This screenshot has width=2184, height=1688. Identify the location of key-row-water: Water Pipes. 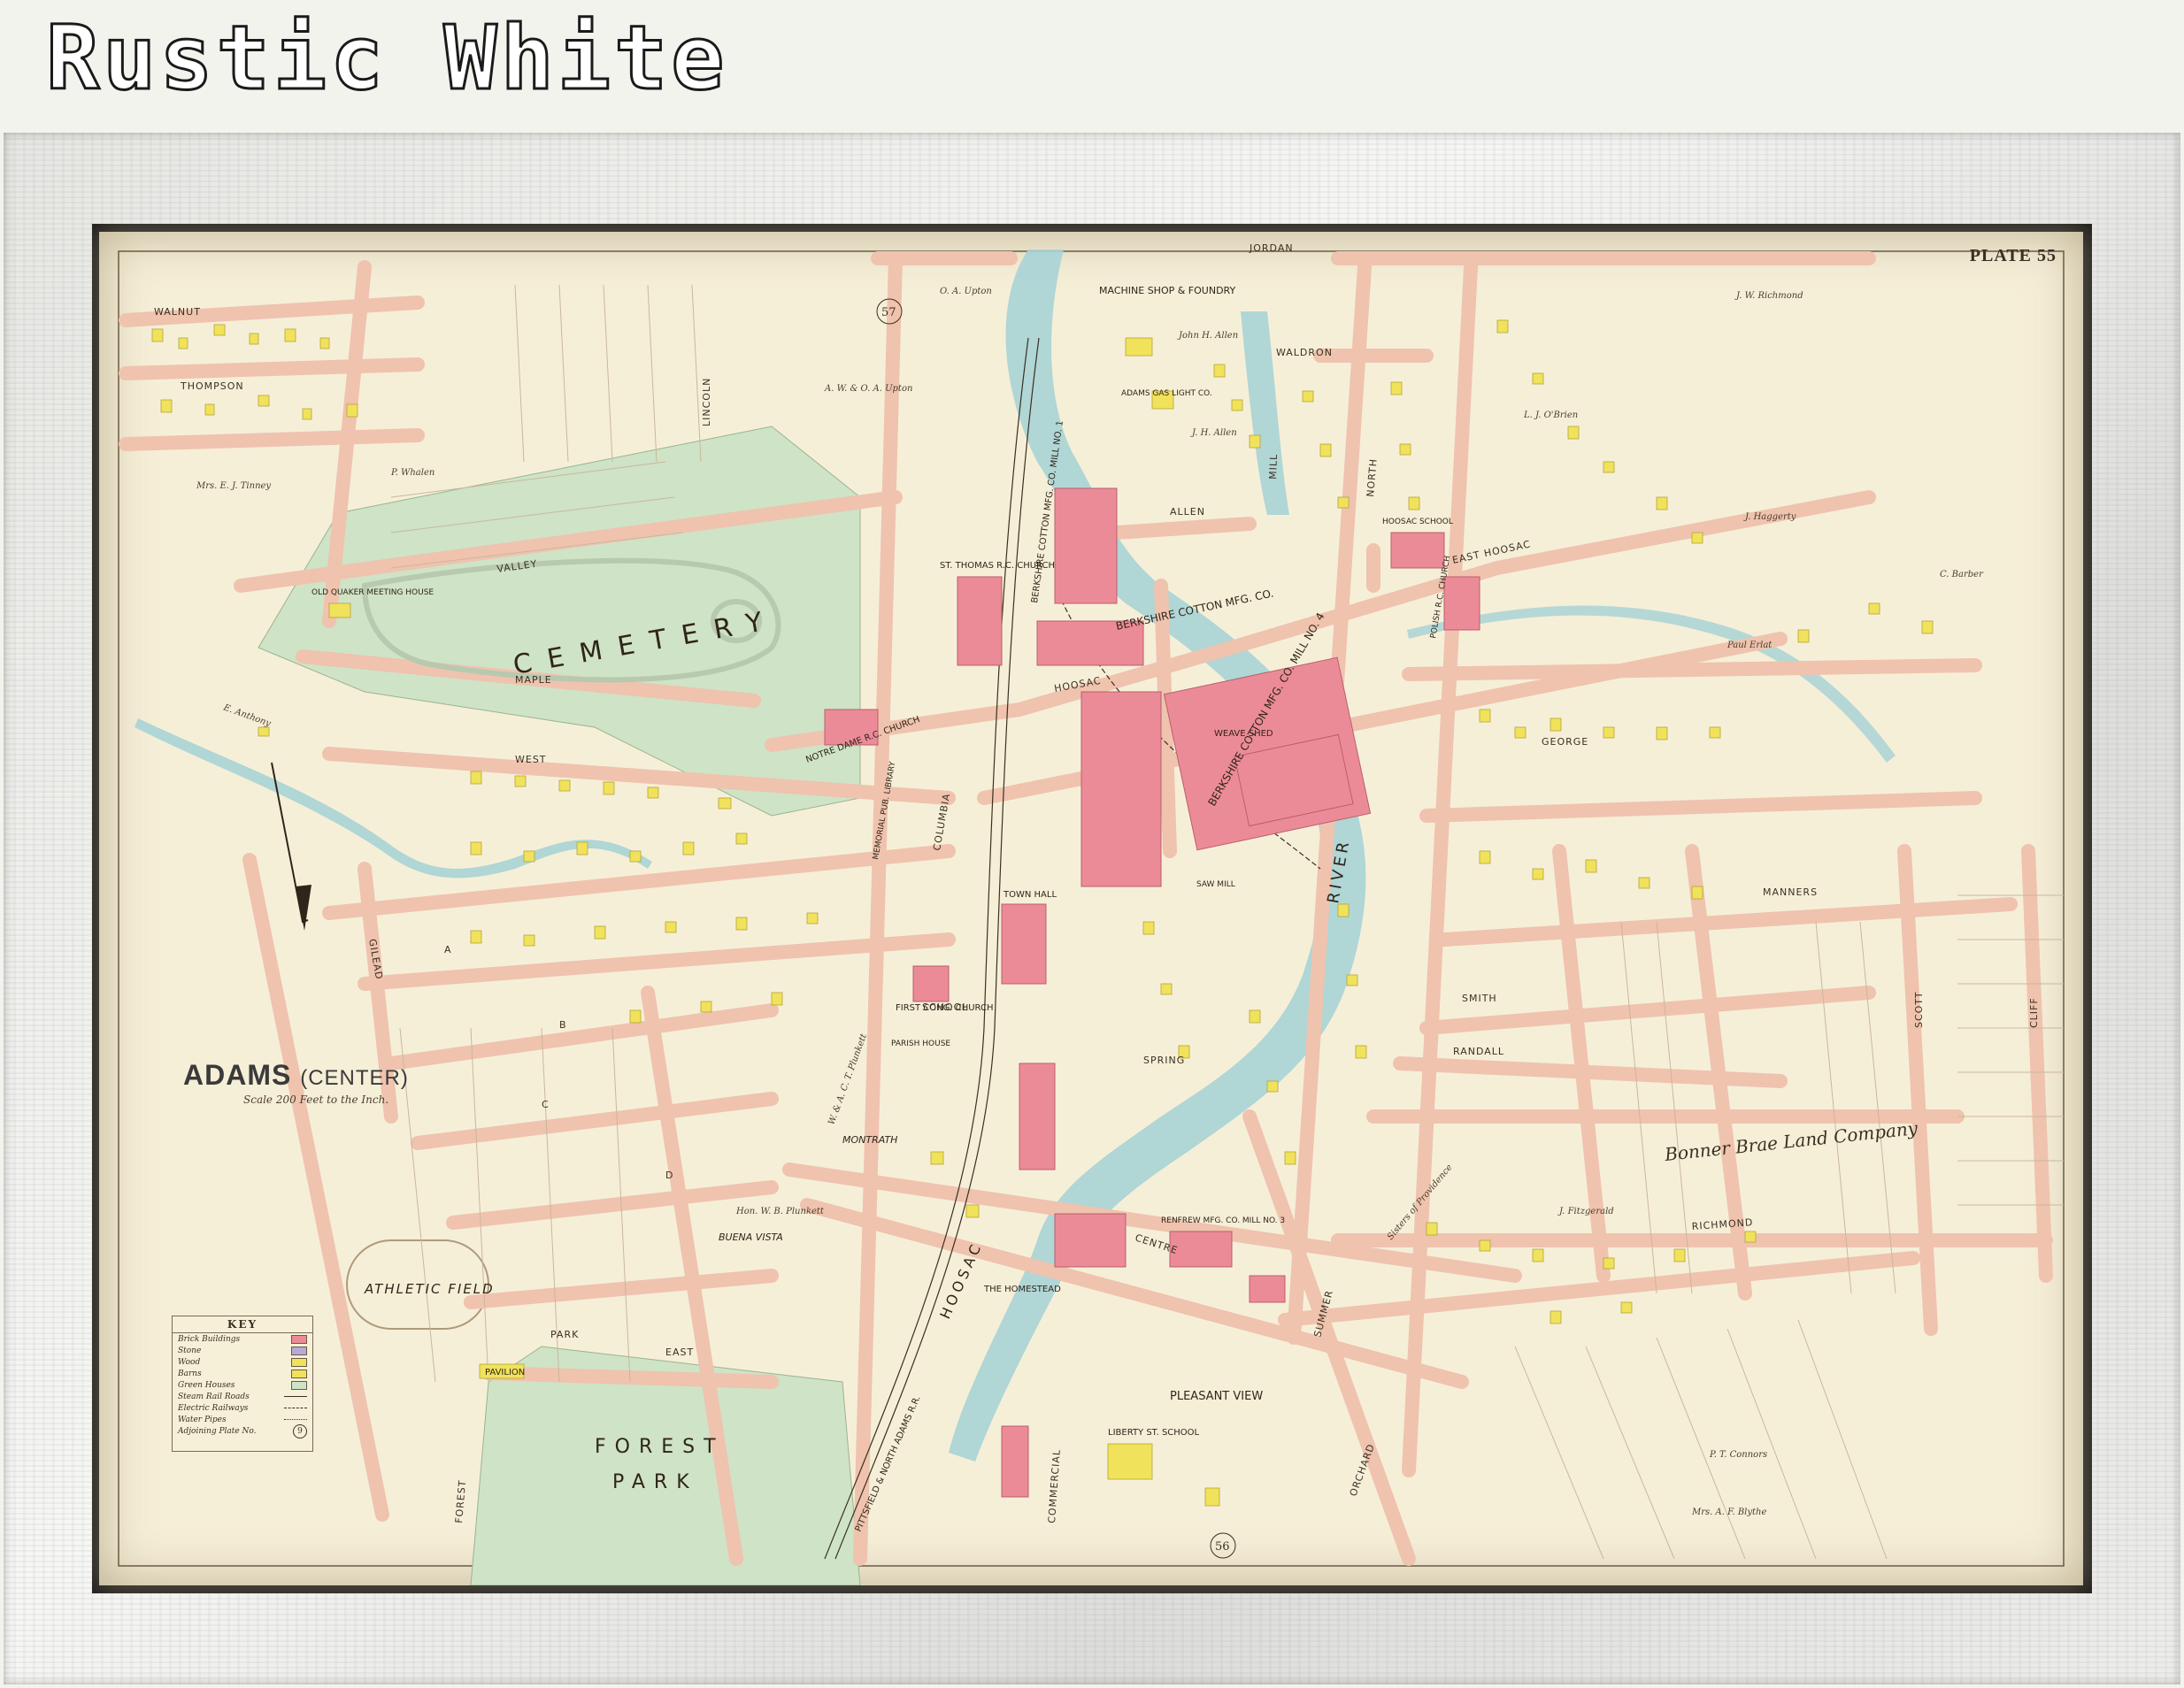
(243, 1419).